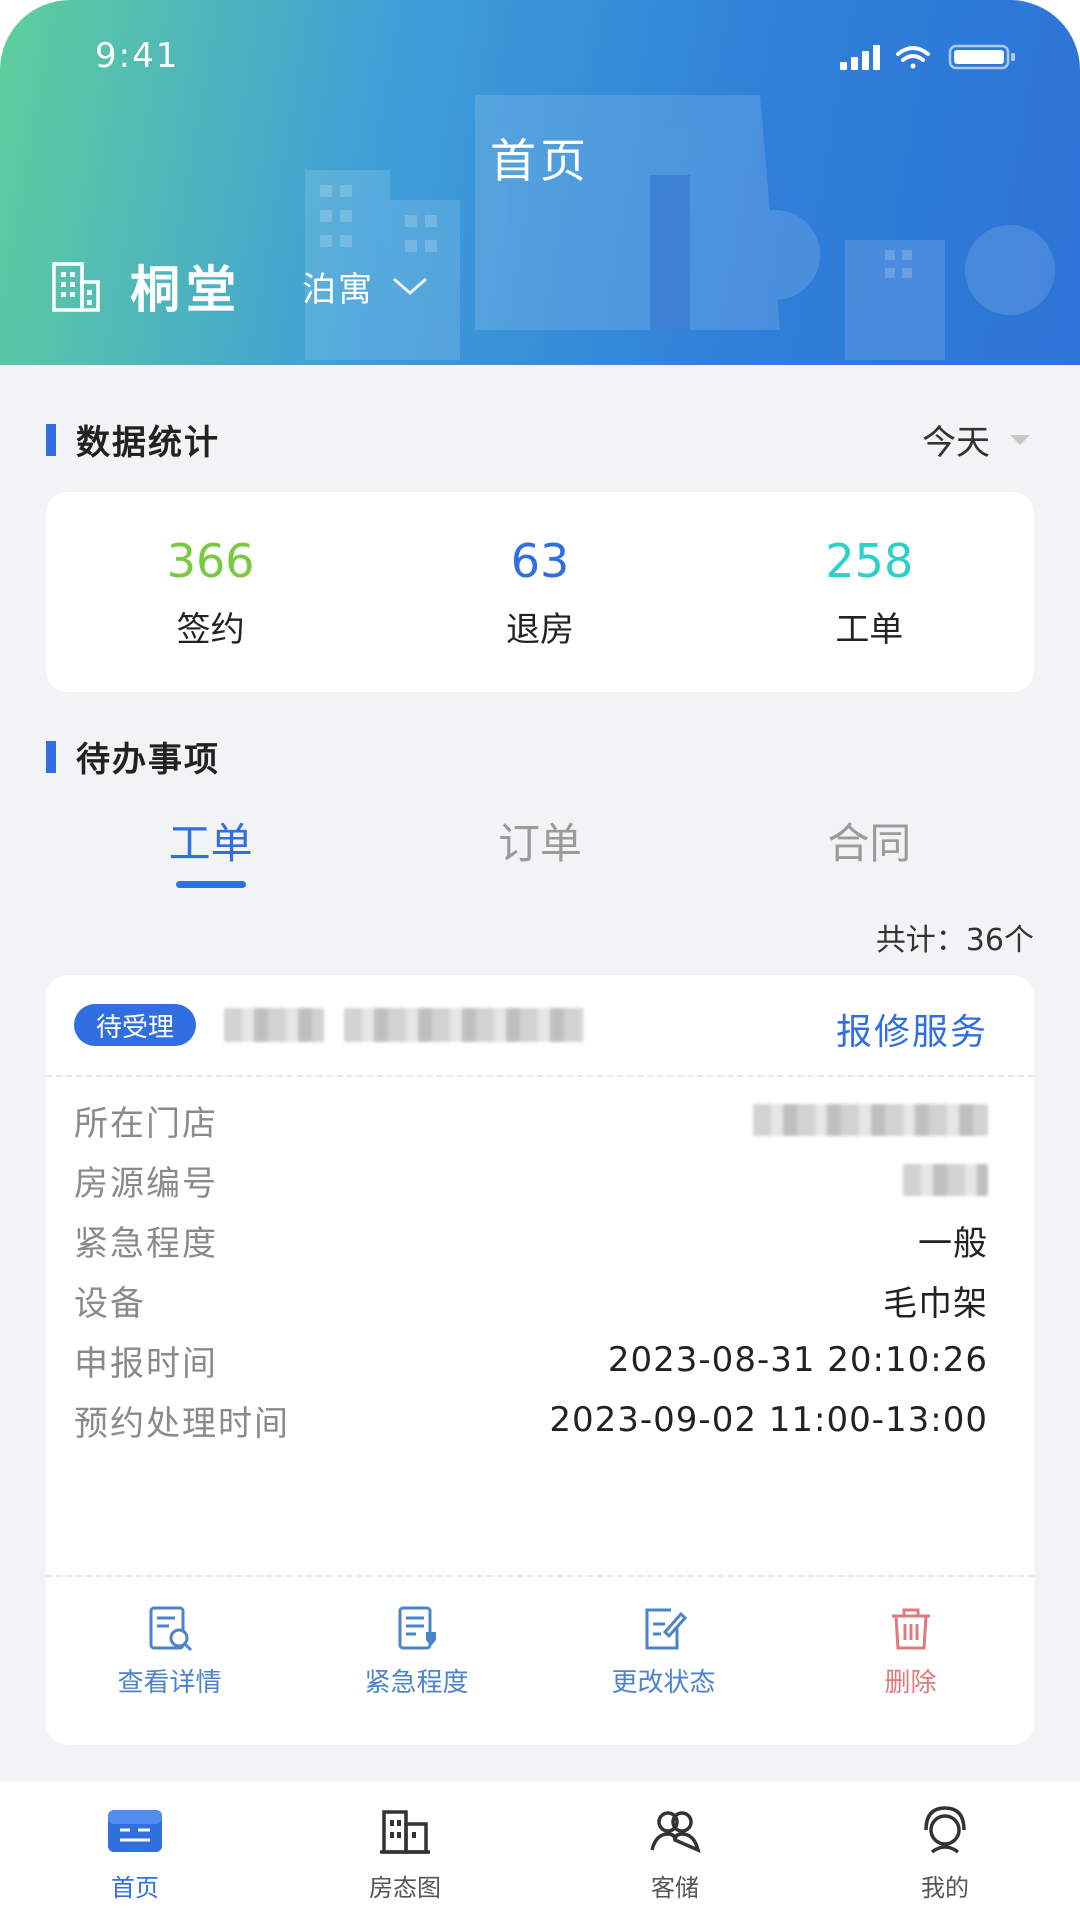 The image size is (1080, 1920). I want to click on tab-work-orders: 工单, so click(210, 855).